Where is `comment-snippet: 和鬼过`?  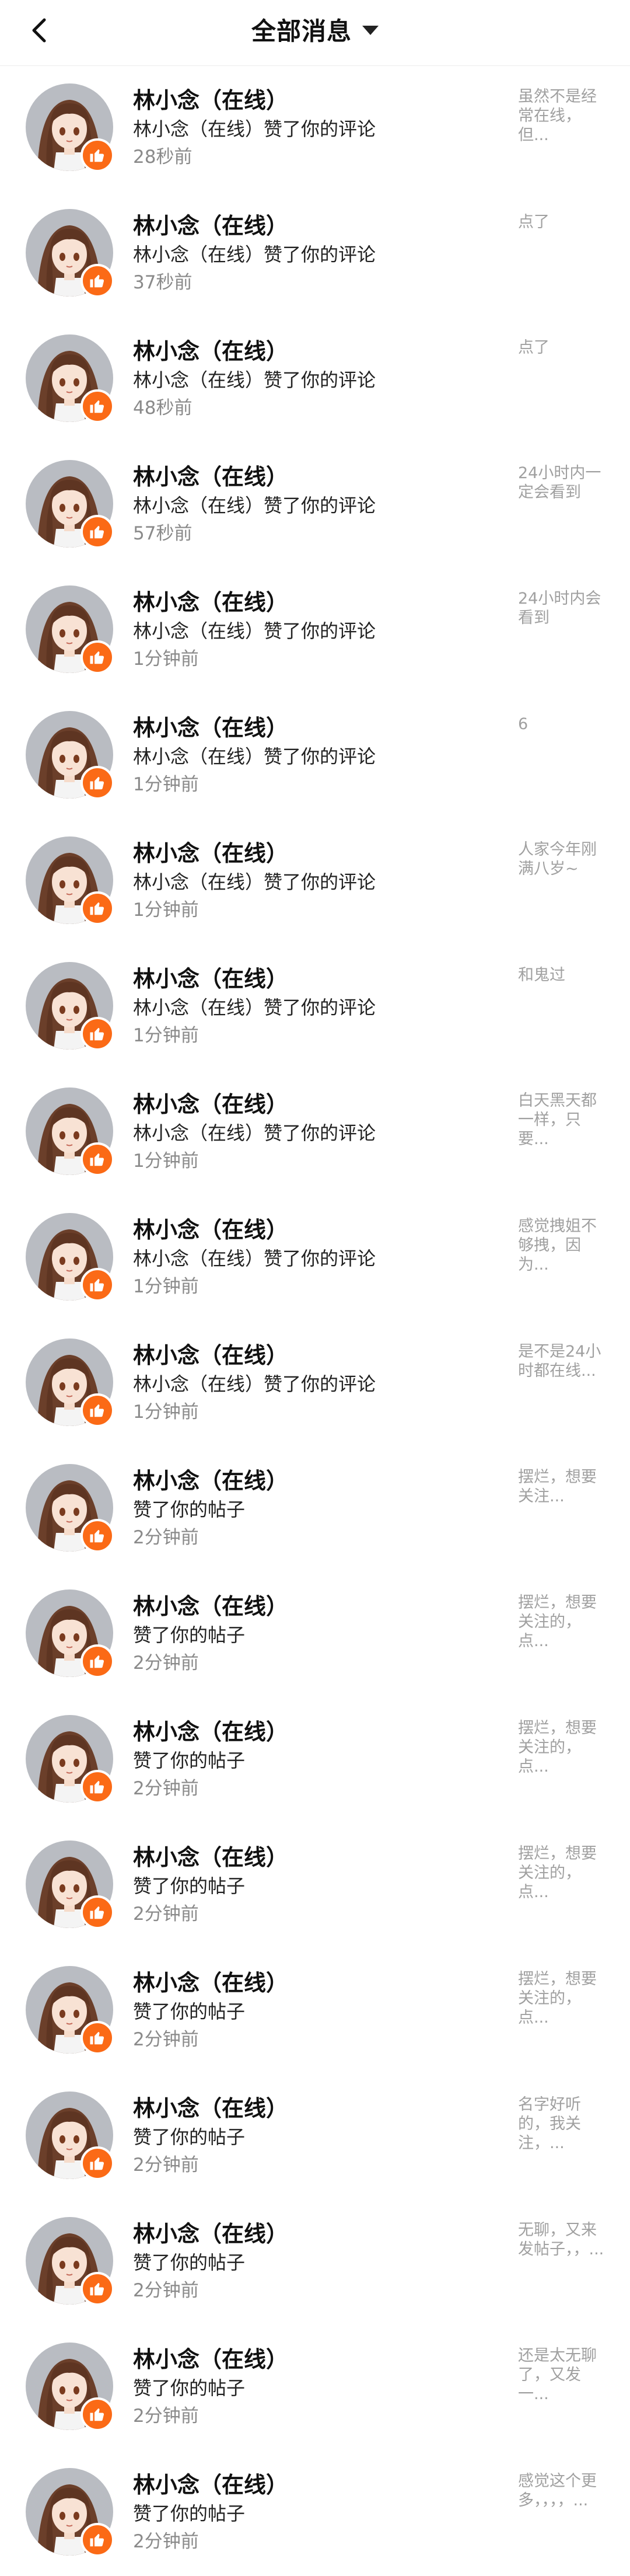 comment-snippet: 和鬼过 is located at coordinates (564, 975).